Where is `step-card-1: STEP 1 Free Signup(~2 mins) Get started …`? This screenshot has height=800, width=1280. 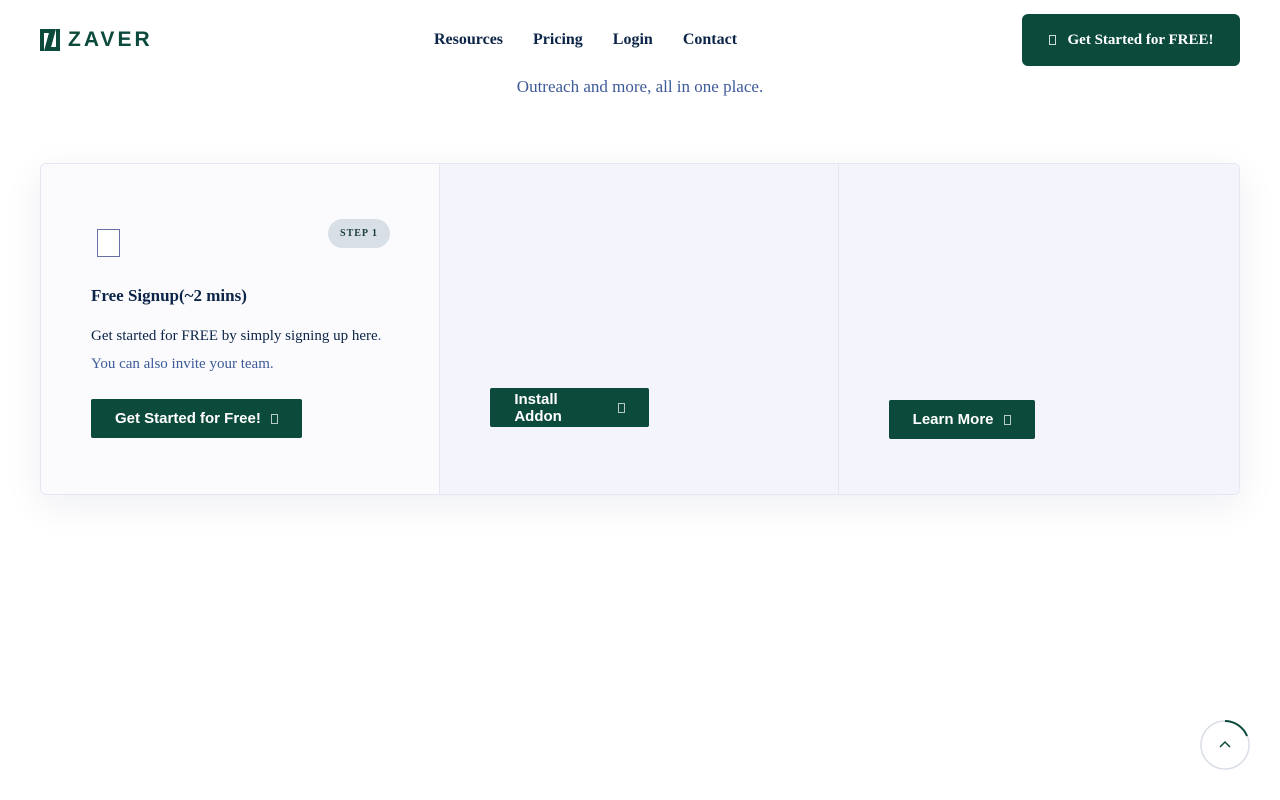
step-card-1: STEP 1 Free Signup(~2 mins) Get started … is located at coordinates (241, 329).